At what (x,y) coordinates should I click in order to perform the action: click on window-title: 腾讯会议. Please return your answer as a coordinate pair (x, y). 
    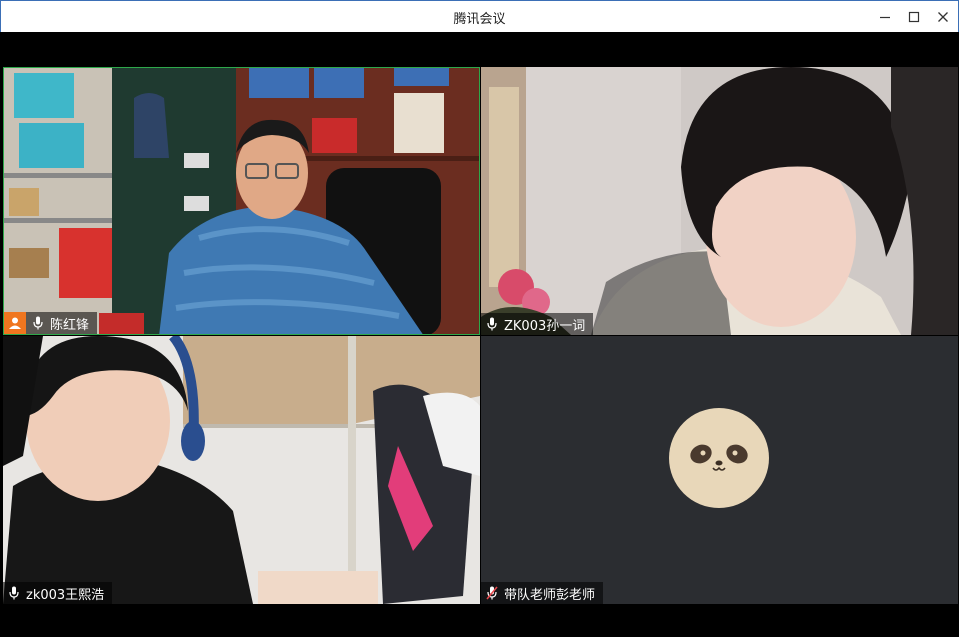
    Looking at the image, I should click on (479, 19).